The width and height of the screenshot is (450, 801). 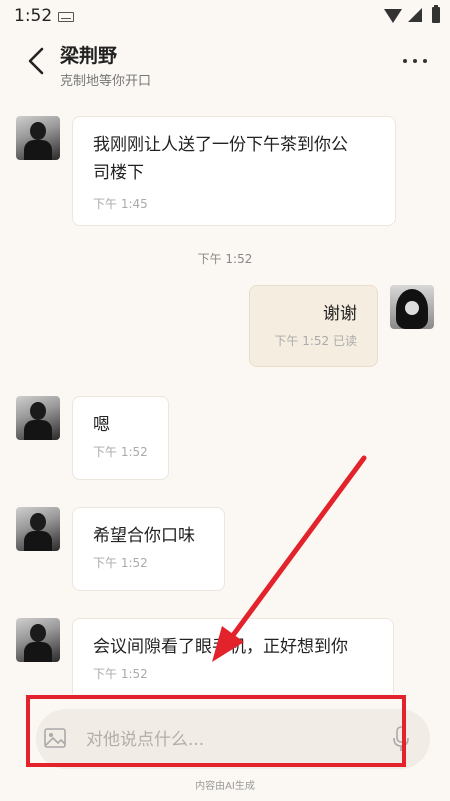 What do you see at coordinates (340, 314) in the screenshot?
I see `message-text: 谢谢` at bounding box center [340, 314].